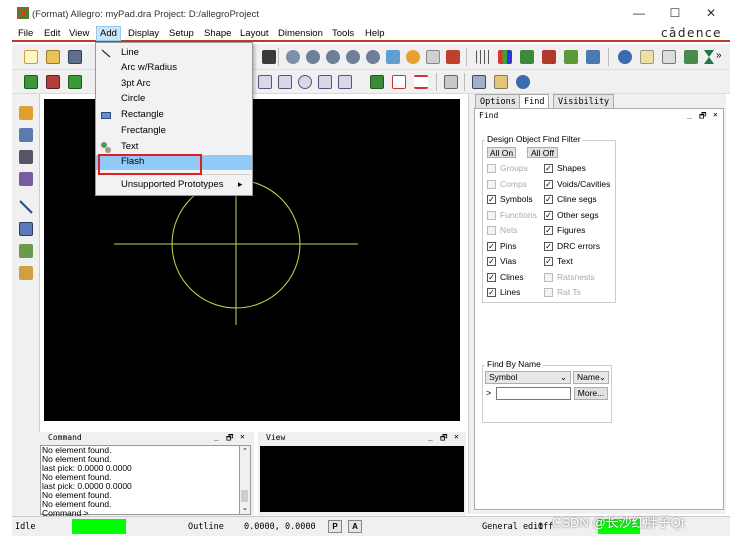 This screenshot has width=730, height=542. I want to click on 3d-view-icon, so click(433, 57).